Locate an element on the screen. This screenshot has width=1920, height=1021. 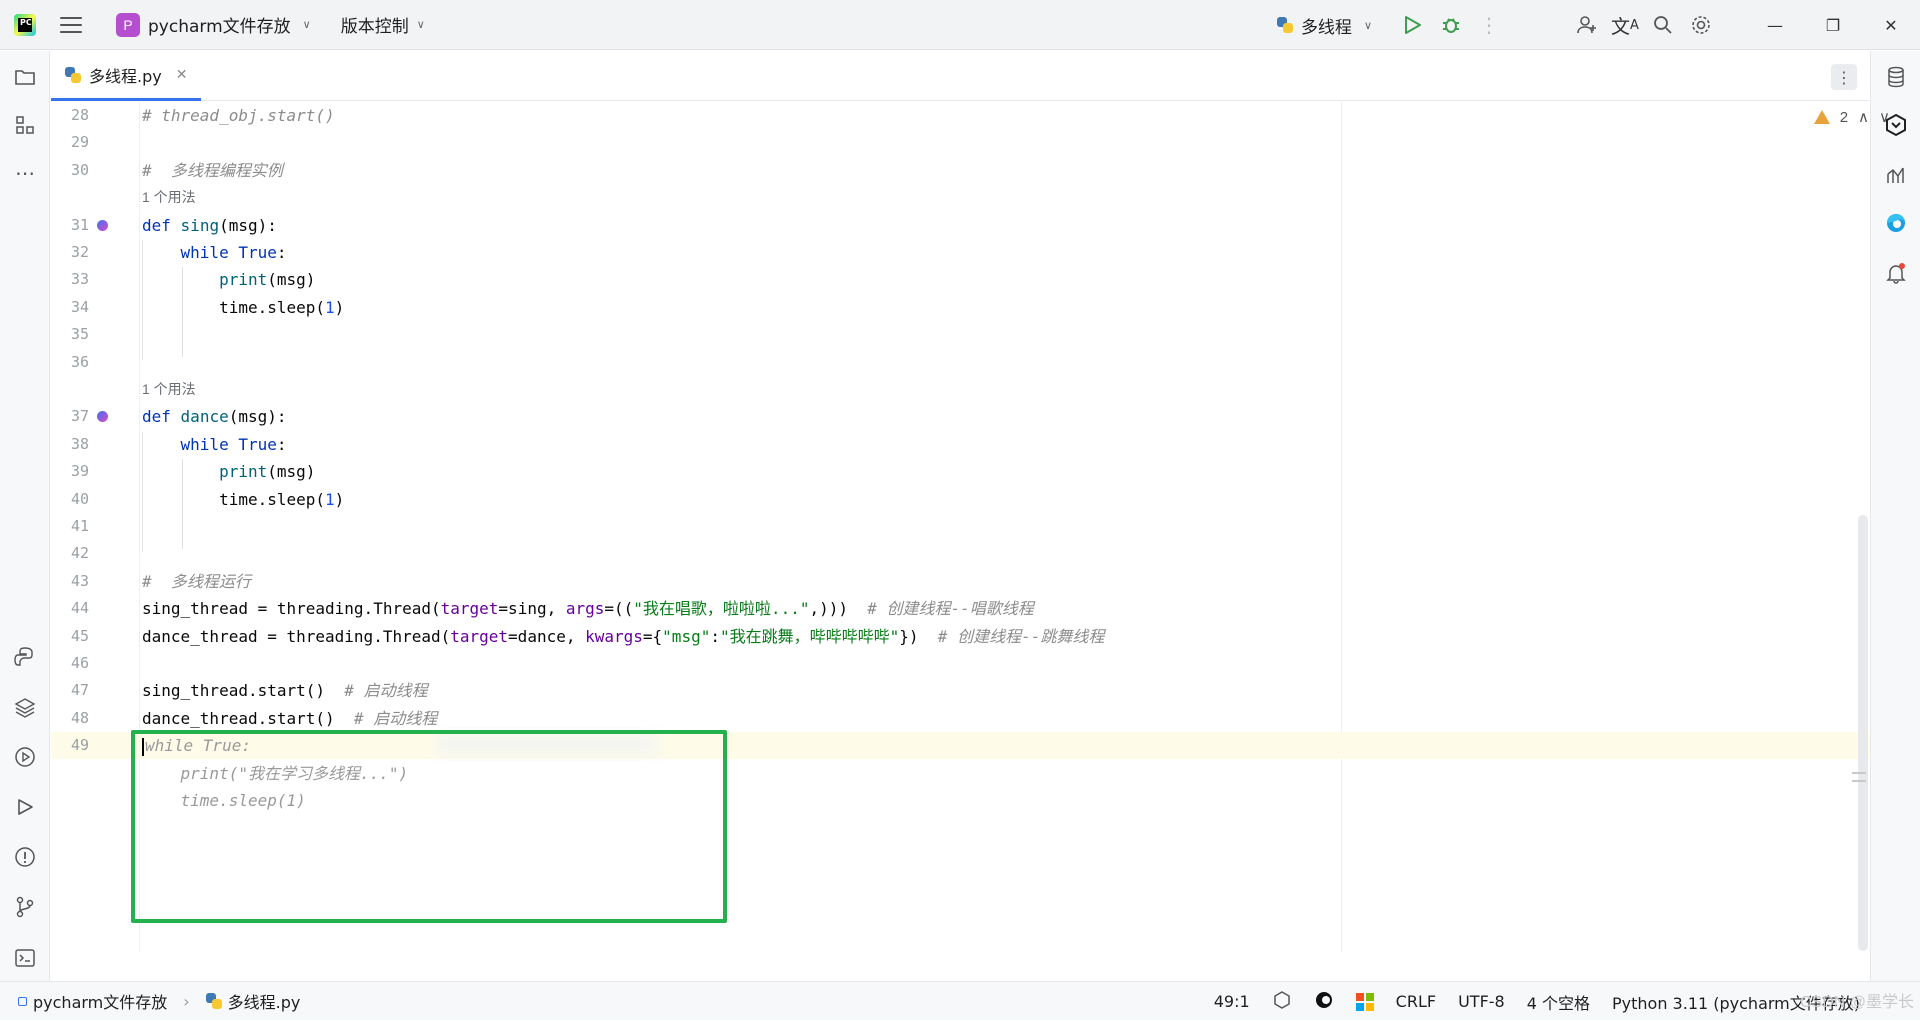
code-line: 37 def dance(msg): is located at coordinates (960, 416).